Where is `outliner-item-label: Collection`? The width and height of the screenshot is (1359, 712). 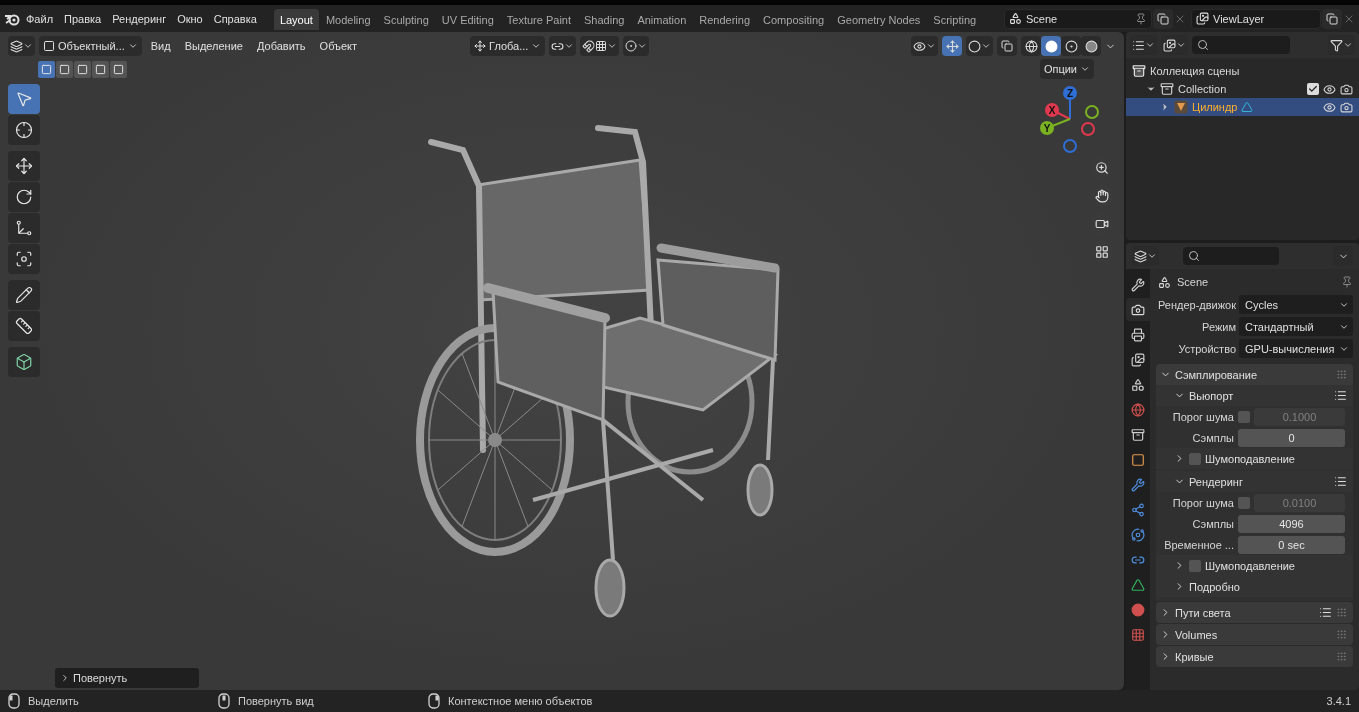 outliner-item-label: Collection is located at coordinates (1202, 89).